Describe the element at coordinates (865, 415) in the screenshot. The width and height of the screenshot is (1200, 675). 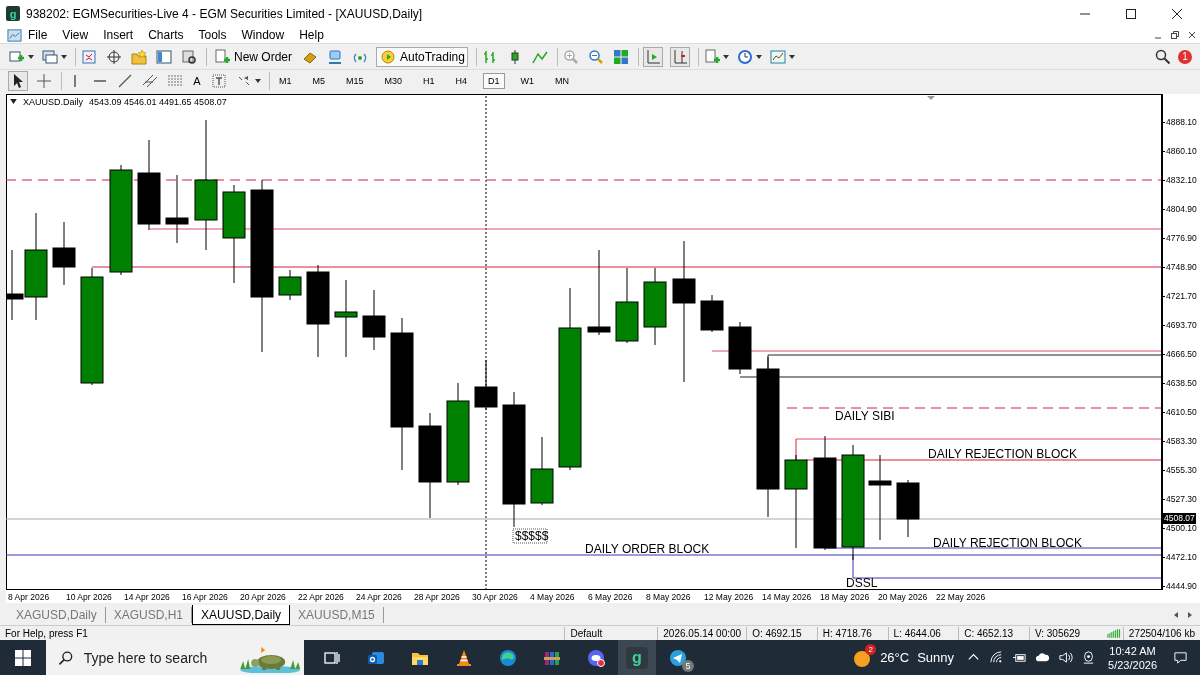
I see `chart-label: DAILY SIBI` at that location.